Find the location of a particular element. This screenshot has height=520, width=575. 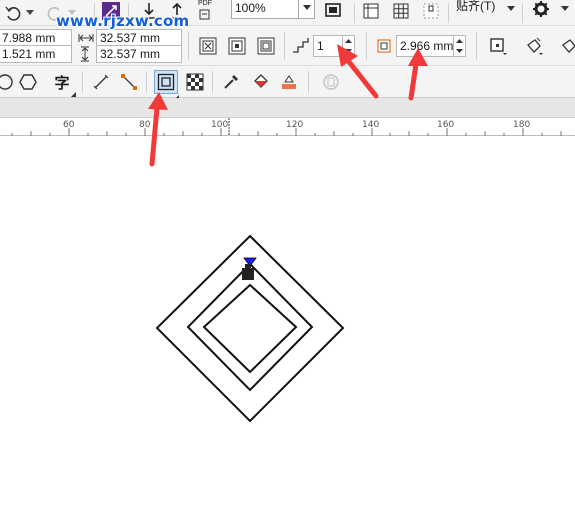

object-y-position-field: 1.521 mm is located at coordinates (36, 54).